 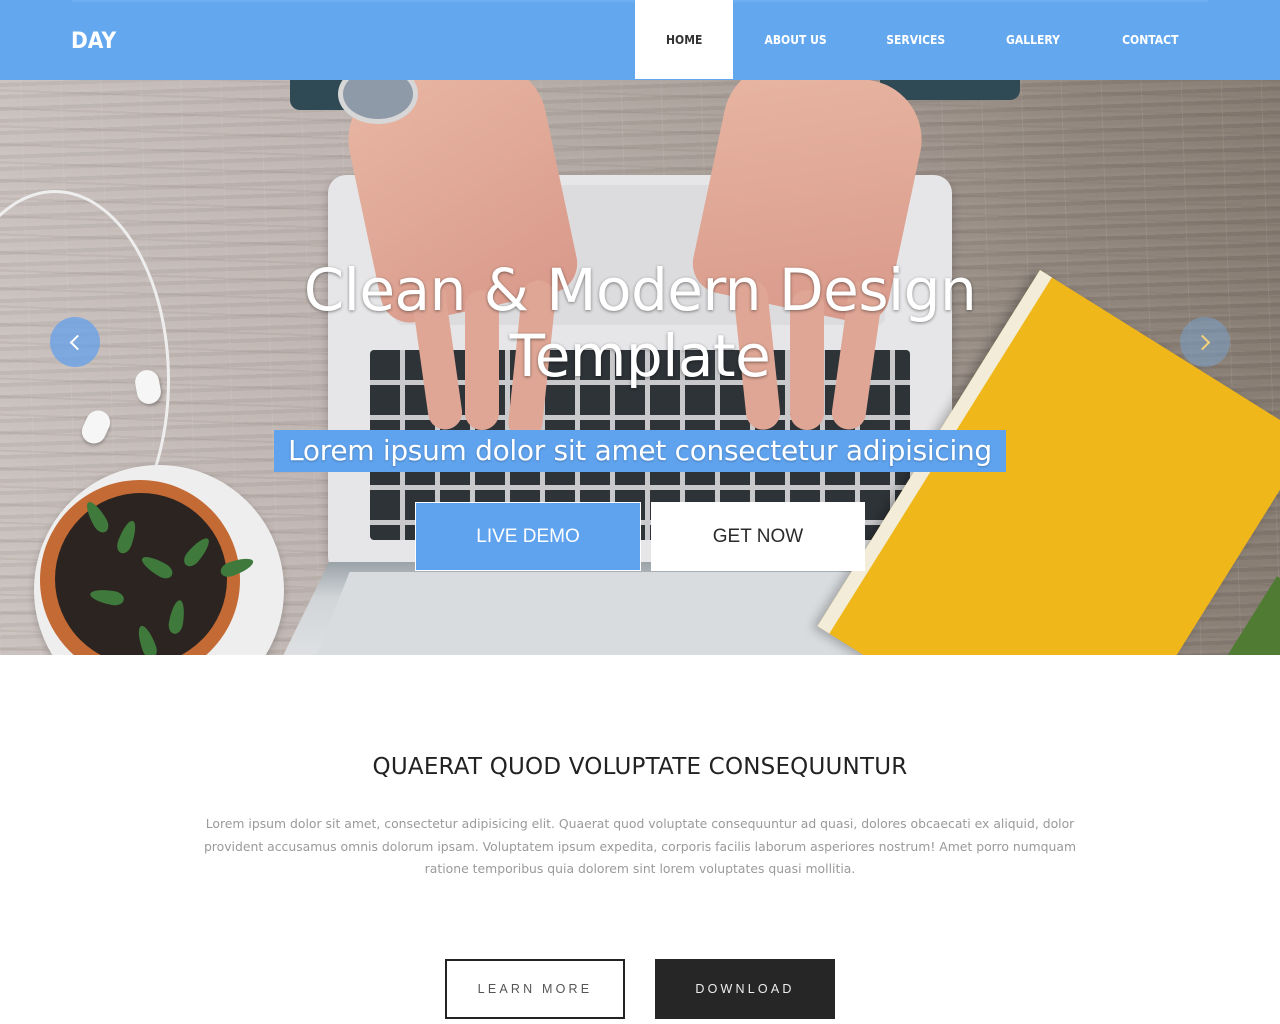 I want to click on nav-item-services: SERVICES, so click(x=916, y=39).